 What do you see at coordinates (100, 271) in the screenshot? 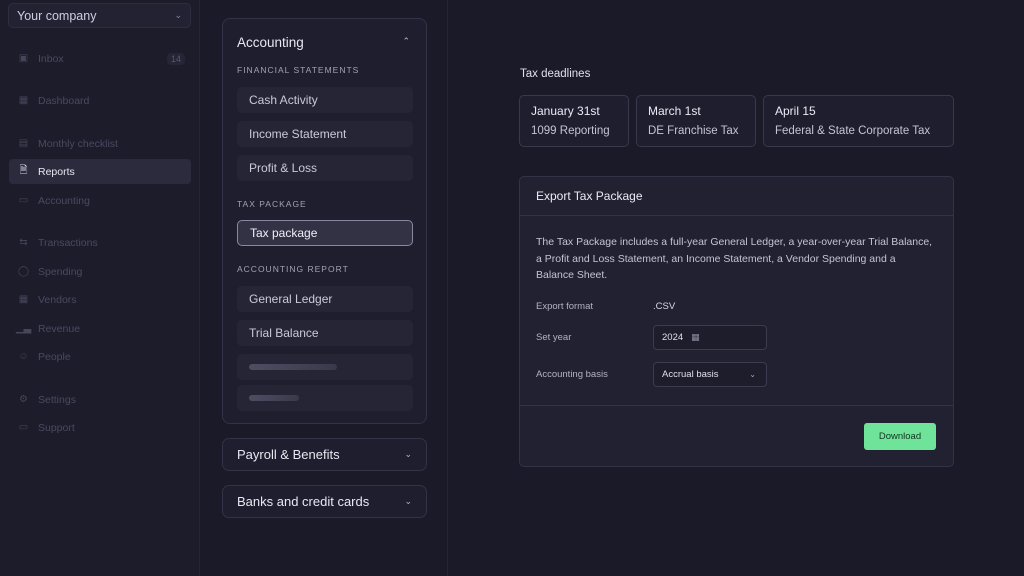
I see `sidebar-item-spending: ◯ Spending` at bounding box center [100, 271].